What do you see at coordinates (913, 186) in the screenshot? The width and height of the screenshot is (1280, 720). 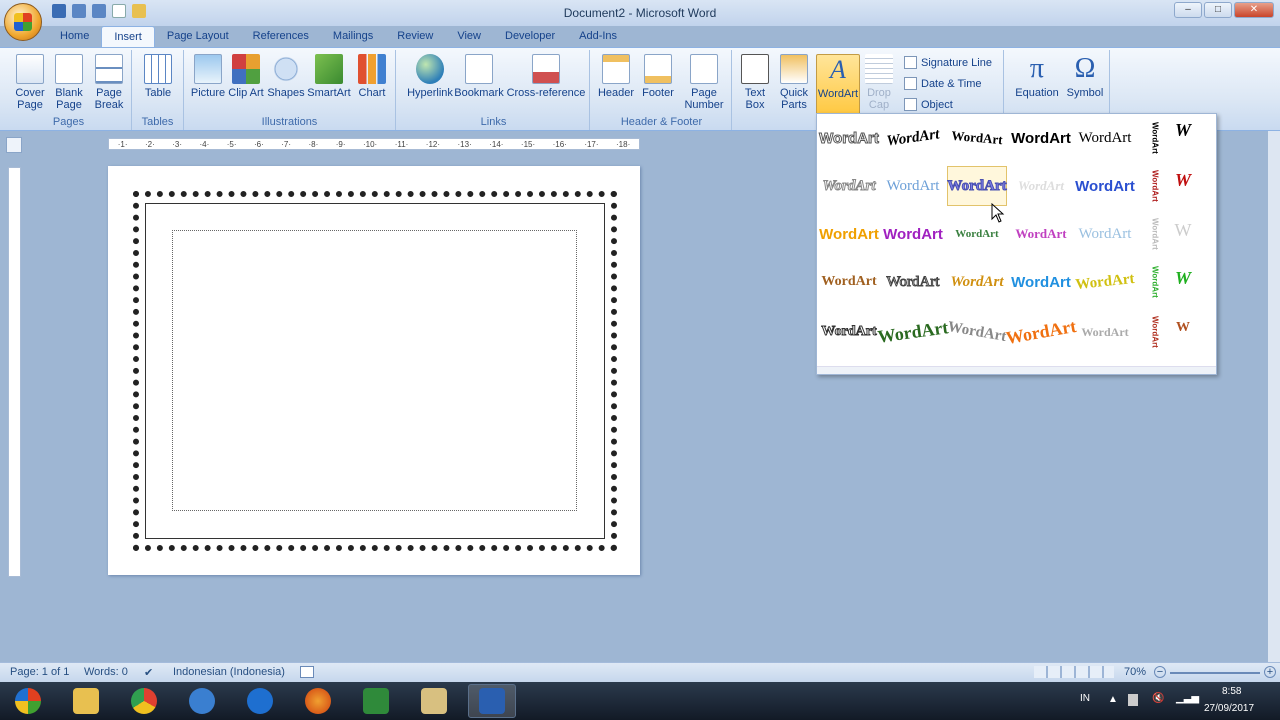 I see `wordart-style-7: WordArt` at bounding box center [913, 186].